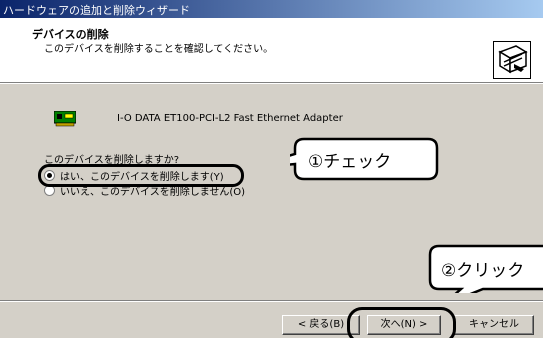  What do you see at coordinates (494, 325) in the screenshot?
I see `cancel-button: キャンセル` at bounding box center [494, 325].